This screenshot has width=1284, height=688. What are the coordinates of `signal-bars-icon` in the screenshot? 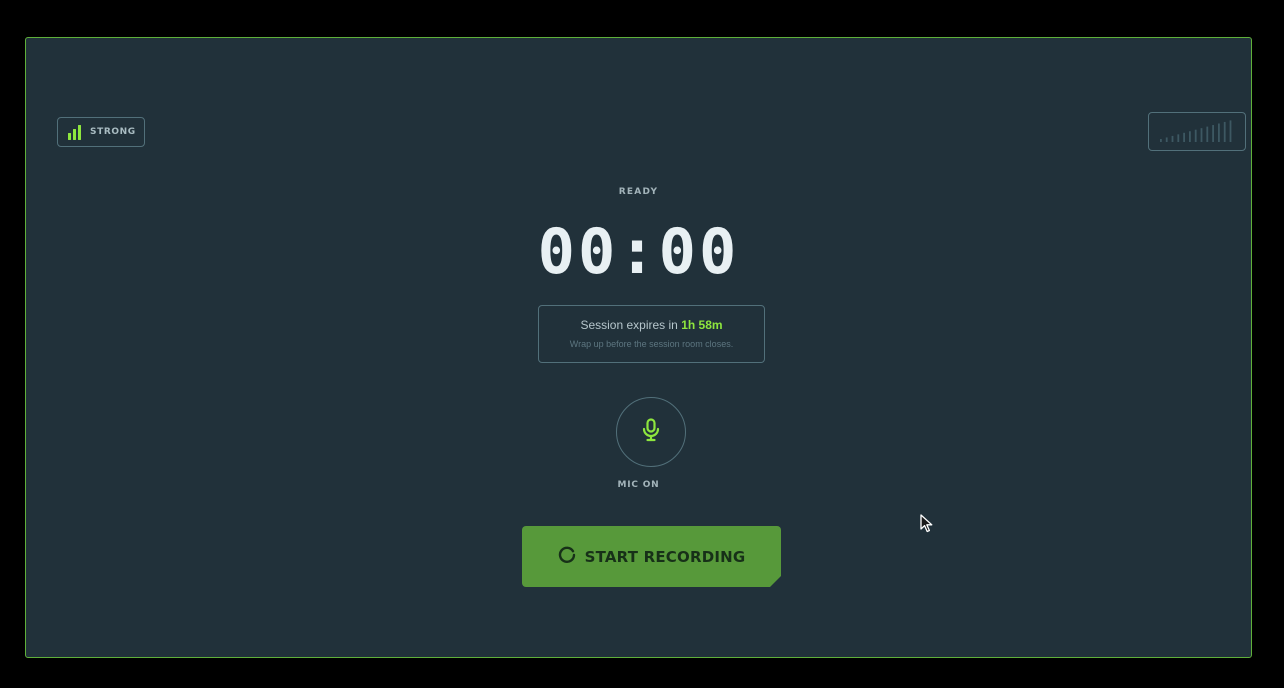 It's located at (75, 132).